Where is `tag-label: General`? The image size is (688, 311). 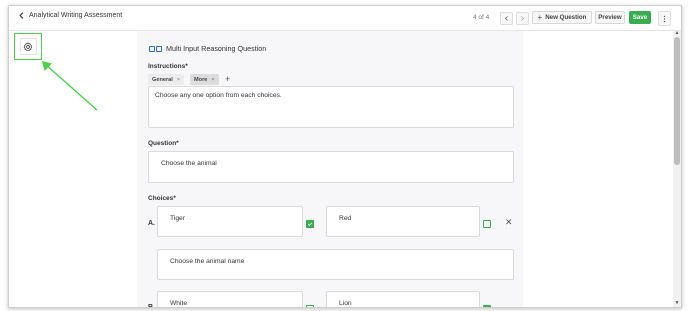 tag-label: General is located at coordinates (162, 79).